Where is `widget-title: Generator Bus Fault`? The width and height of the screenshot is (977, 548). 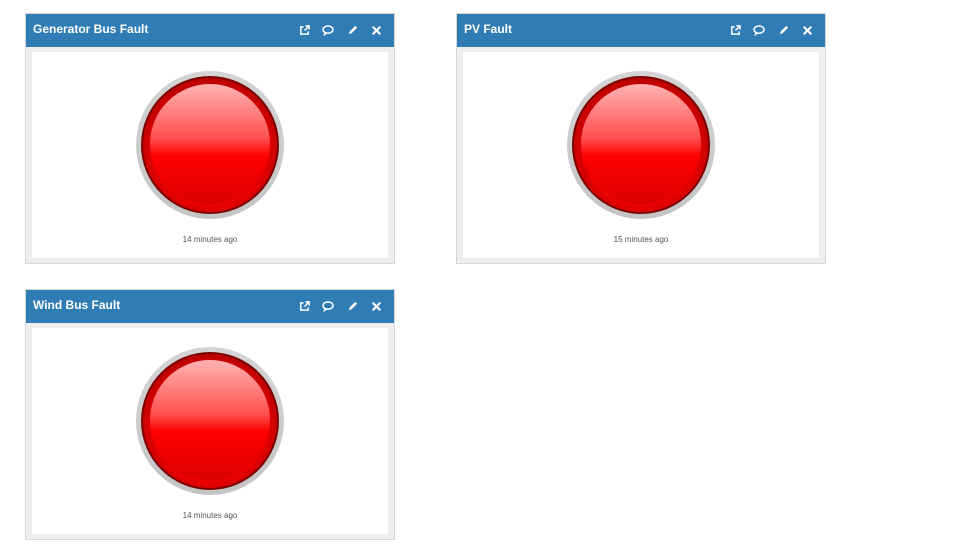
widget-title: Generator Bus Fault is located at coordinates (91, 29).